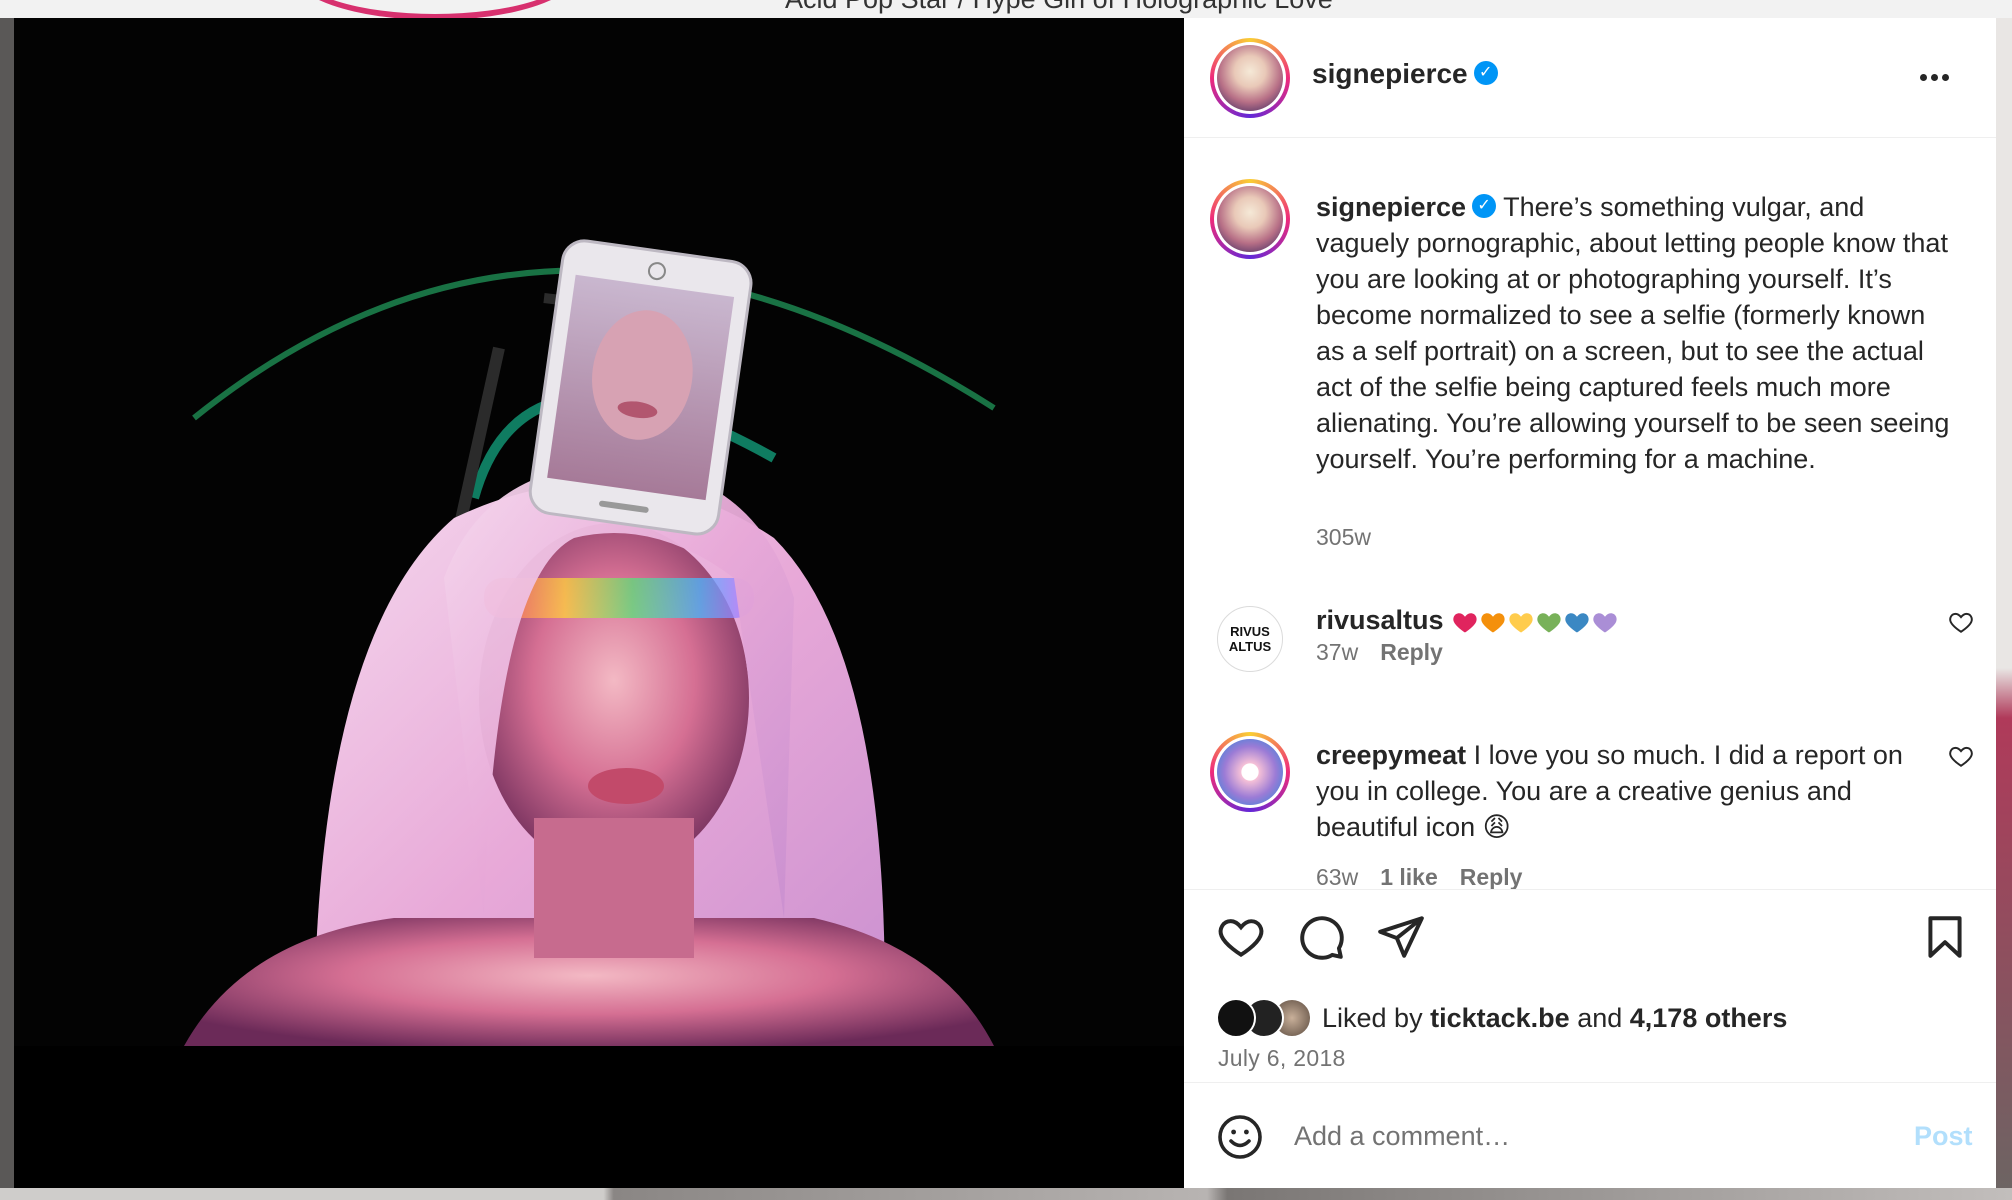 The image size is (2012, 1200). Describe the element at coordinates (1343, 537) in the screenshot. I see `caption-age: 305w` at that location.